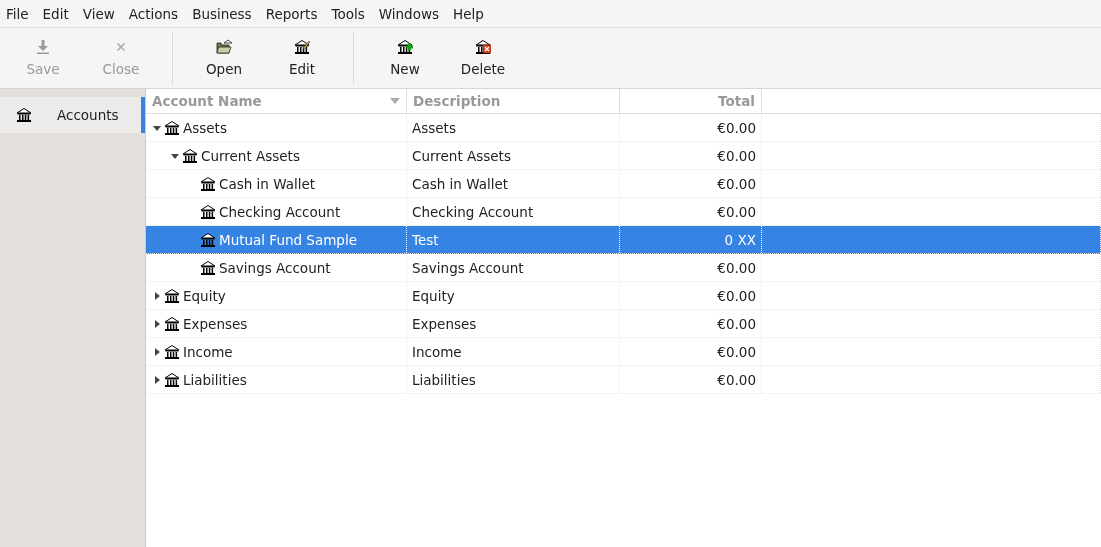  I want to click on folder-icon, so click(224, 47).